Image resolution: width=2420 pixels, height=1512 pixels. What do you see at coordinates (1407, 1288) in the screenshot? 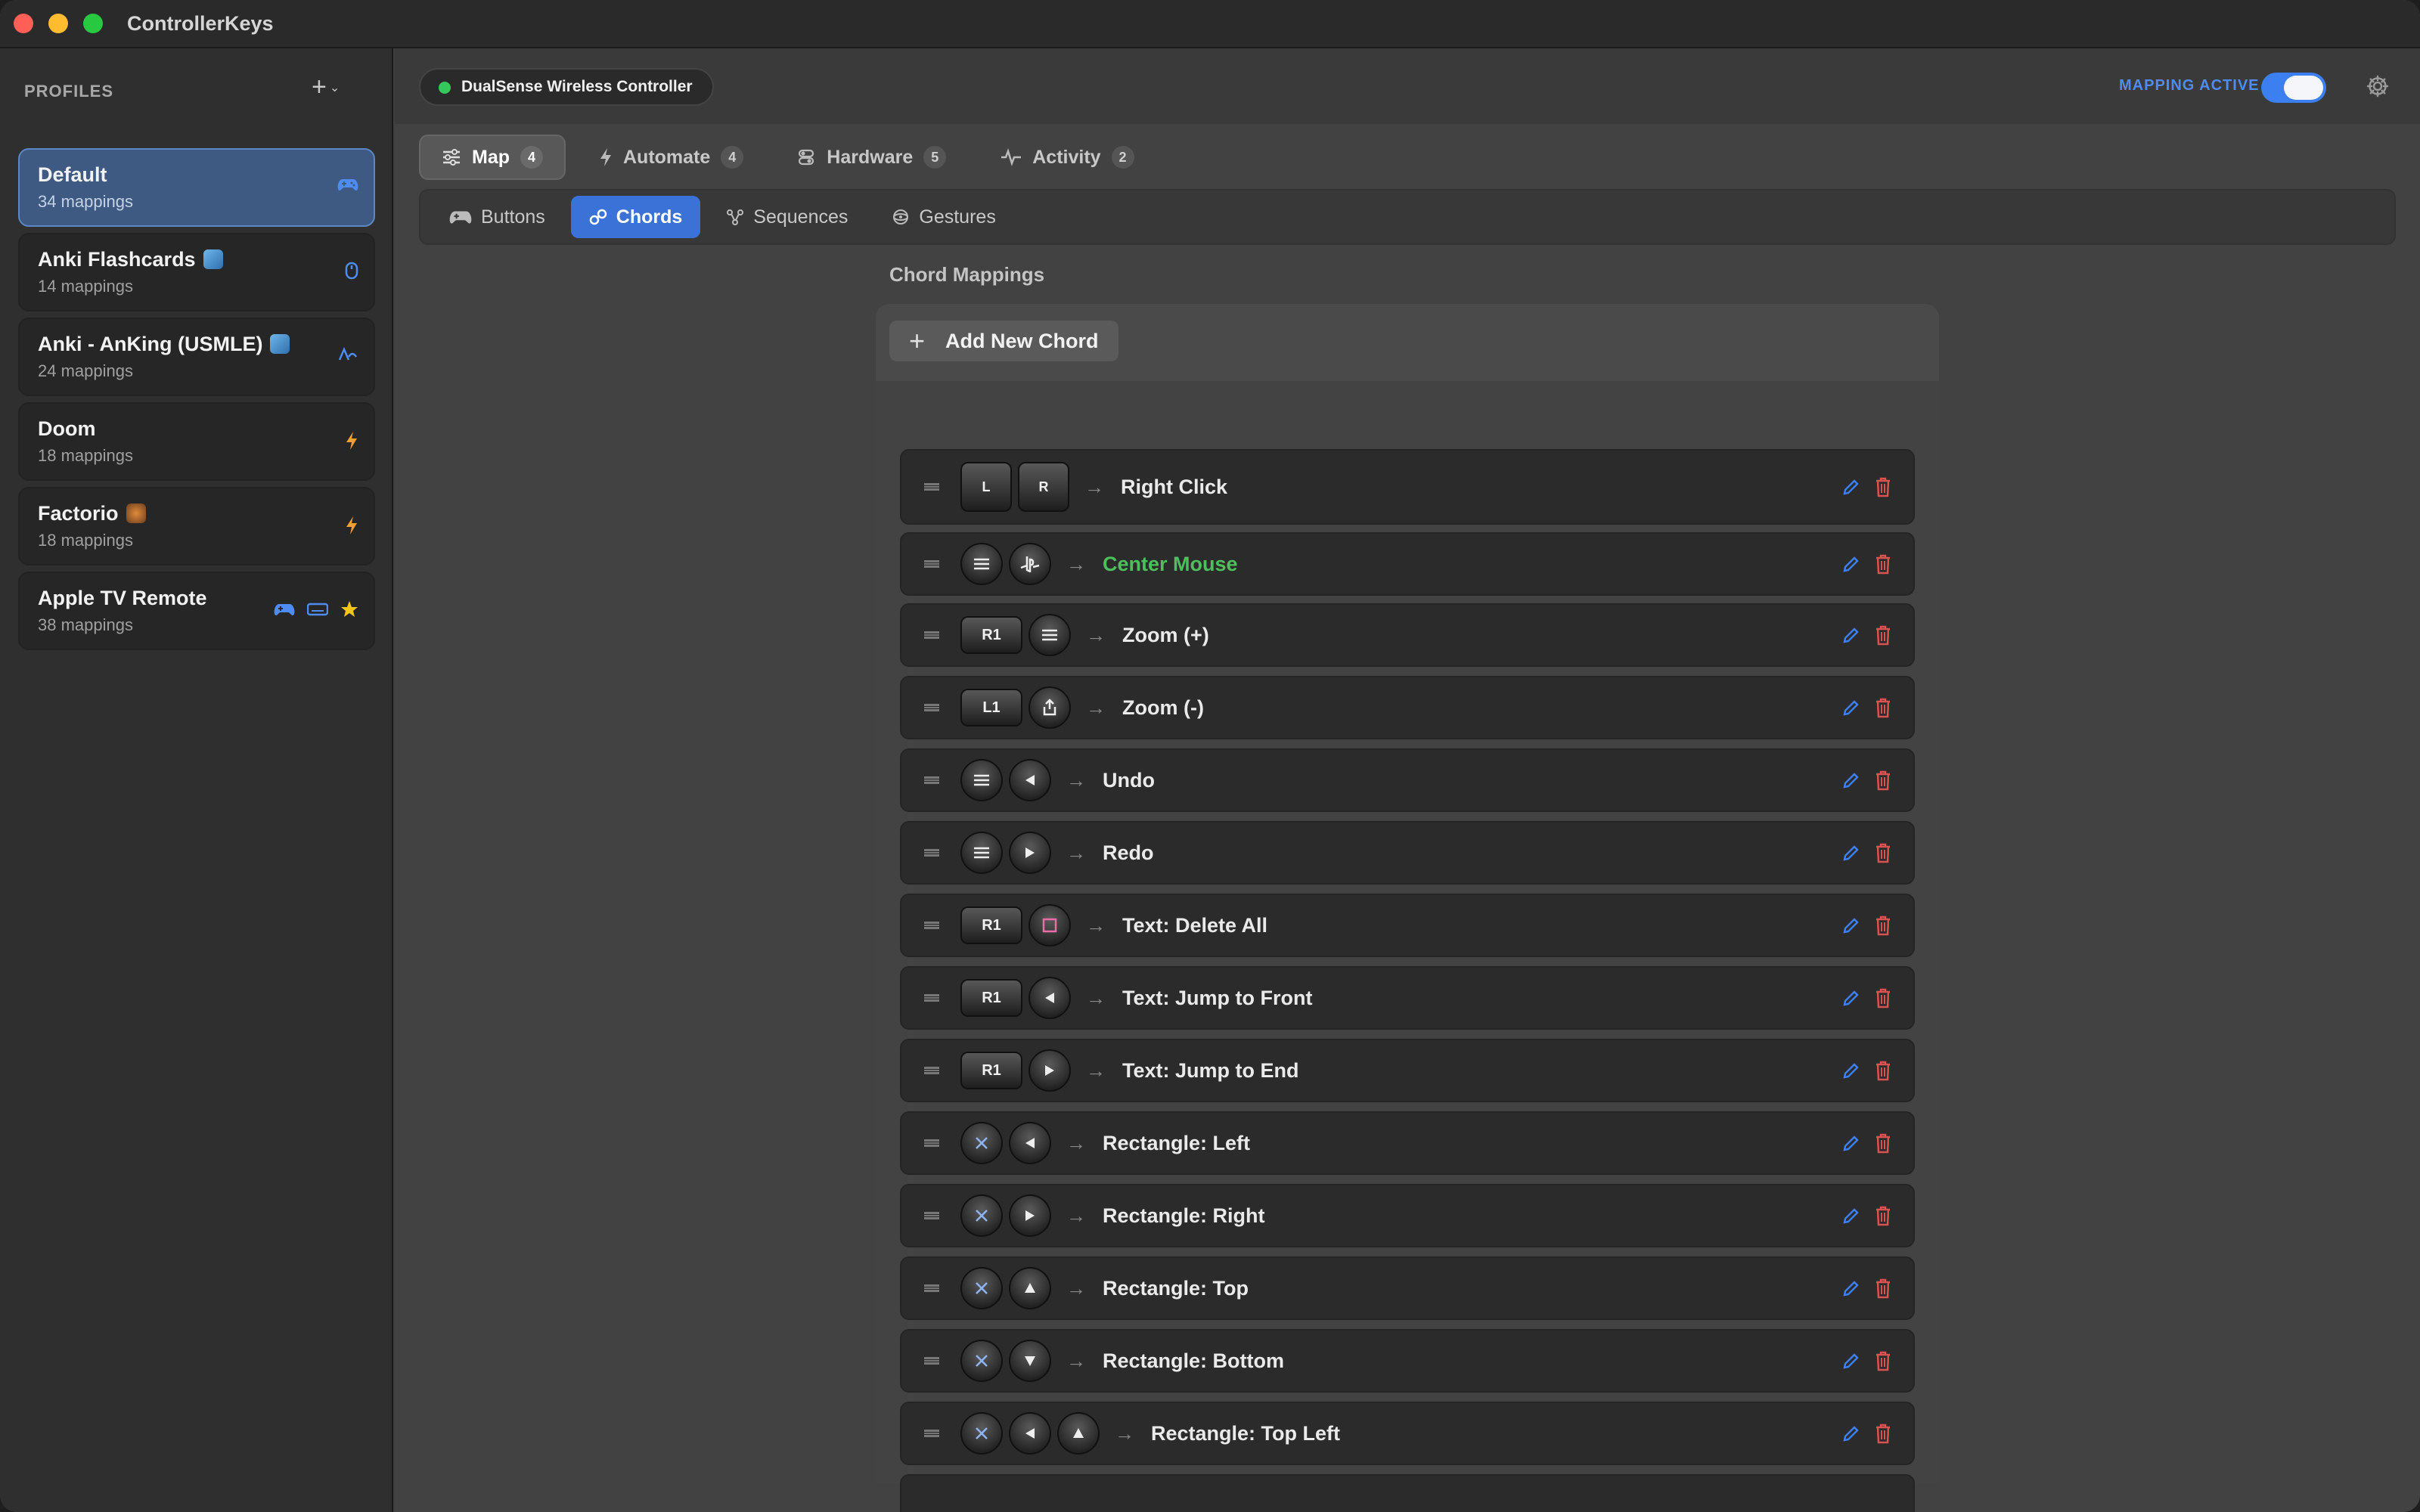
I see `chord-row: → Rectangle: Top` at bounding box center [1407, 1288].